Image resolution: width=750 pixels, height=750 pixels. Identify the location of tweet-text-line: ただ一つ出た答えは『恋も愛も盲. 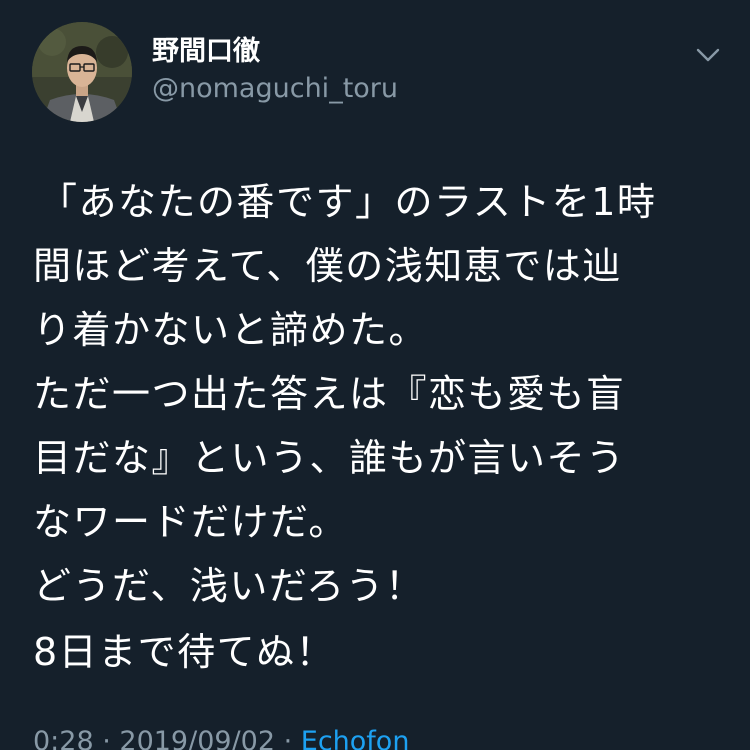
(329, 394).